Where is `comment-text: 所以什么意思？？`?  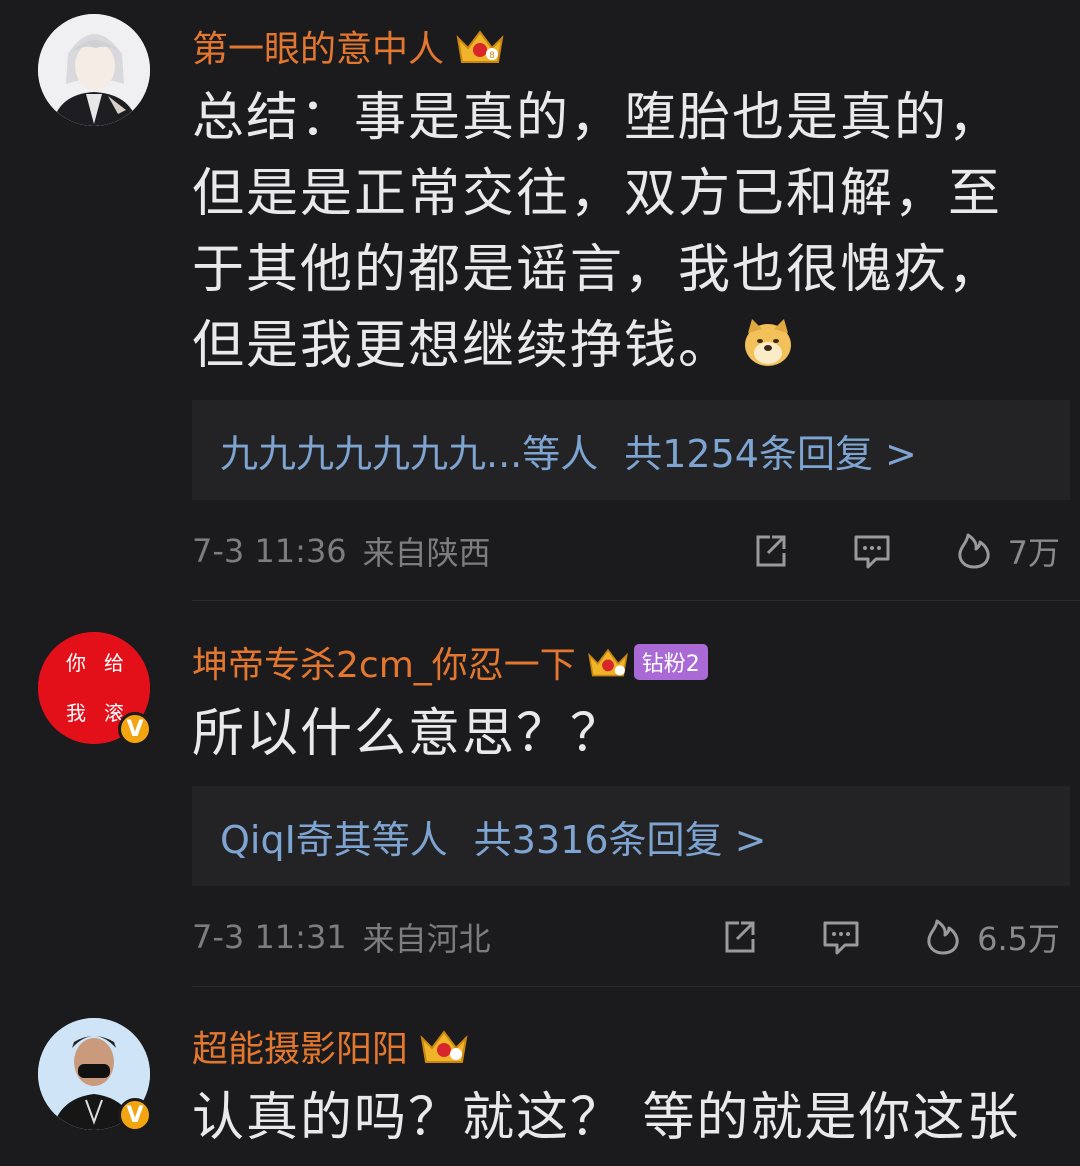 comment-text: 所以什么意思？？ is located at coordinates (632, 734).